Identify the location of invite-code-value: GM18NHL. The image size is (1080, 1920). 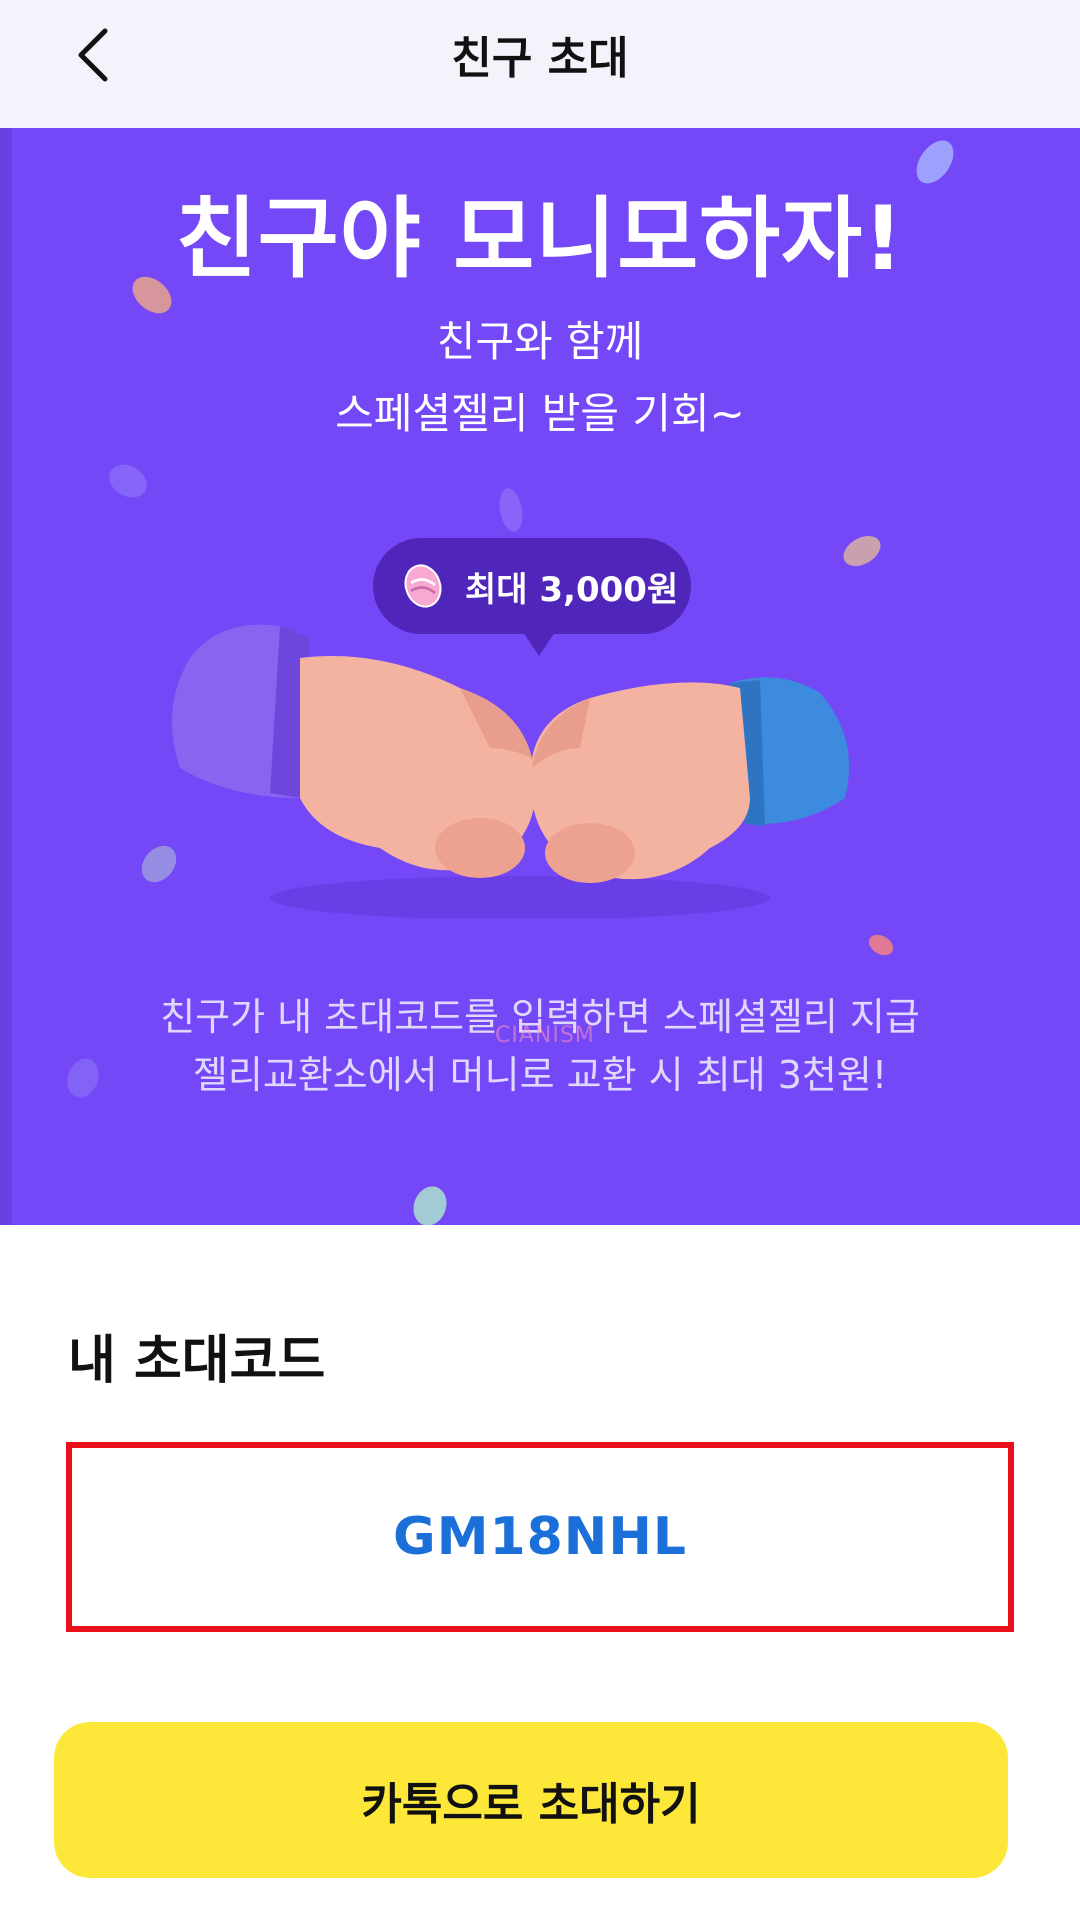
(540, 1537).